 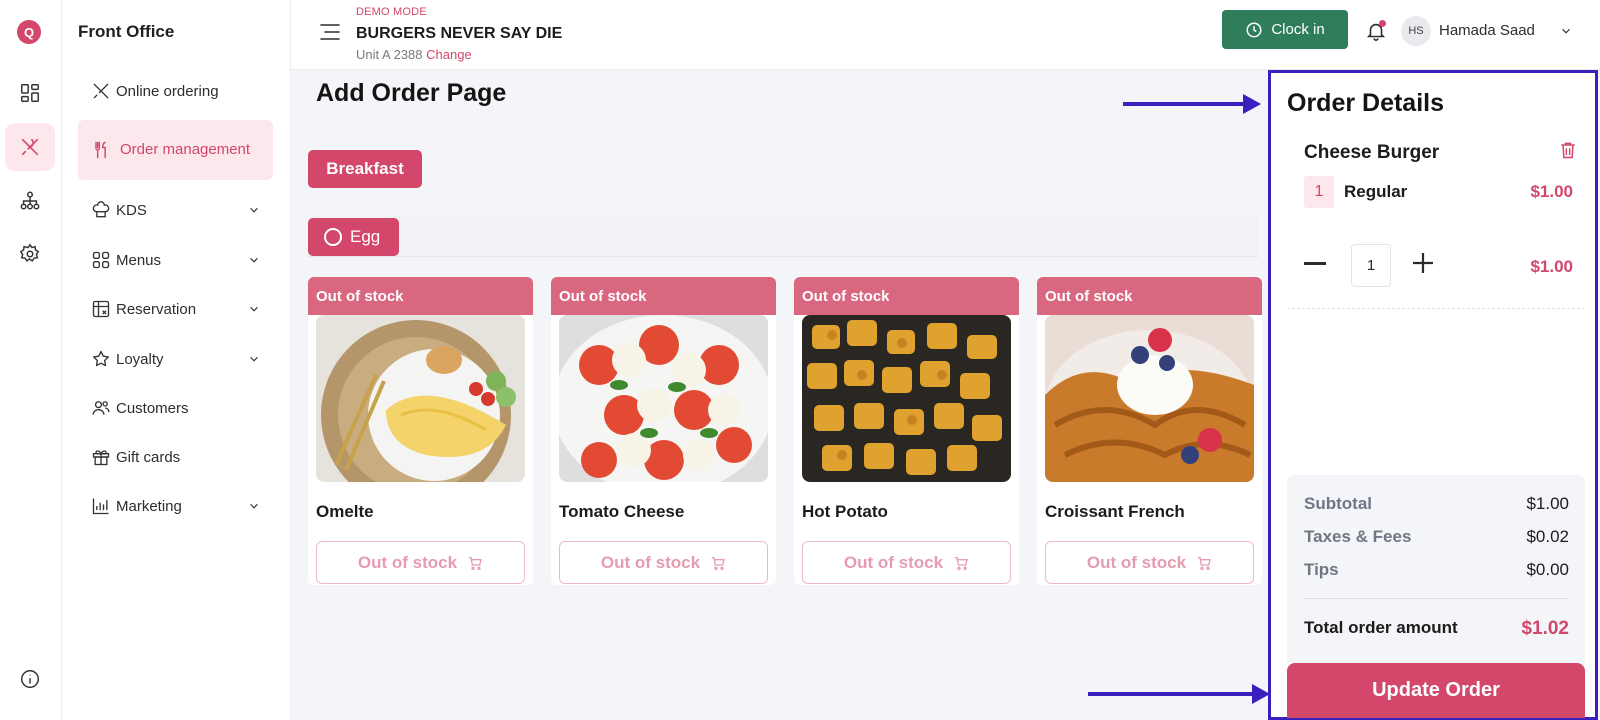 I want to click on unit-line: Unit A 2388 Change, so click(x=414, y=54).